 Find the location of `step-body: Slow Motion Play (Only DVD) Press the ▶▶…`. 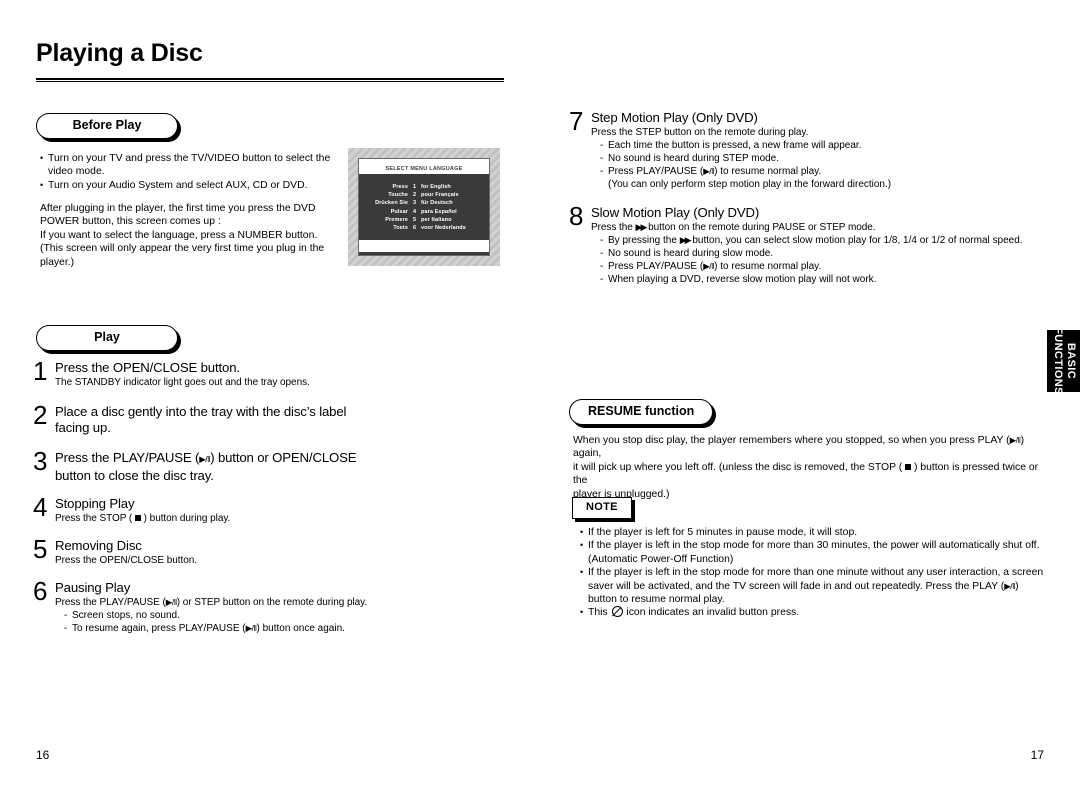

step-body: Slow Motion Play (Only DVD) Press the ▶▶… is located at coordinates (815, 246).